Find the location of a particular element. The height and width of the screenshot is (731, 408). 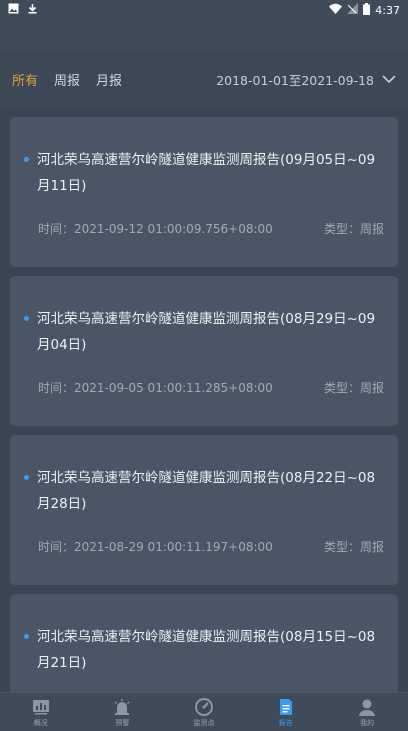

battery-icon is located at coordinates (367, 10).